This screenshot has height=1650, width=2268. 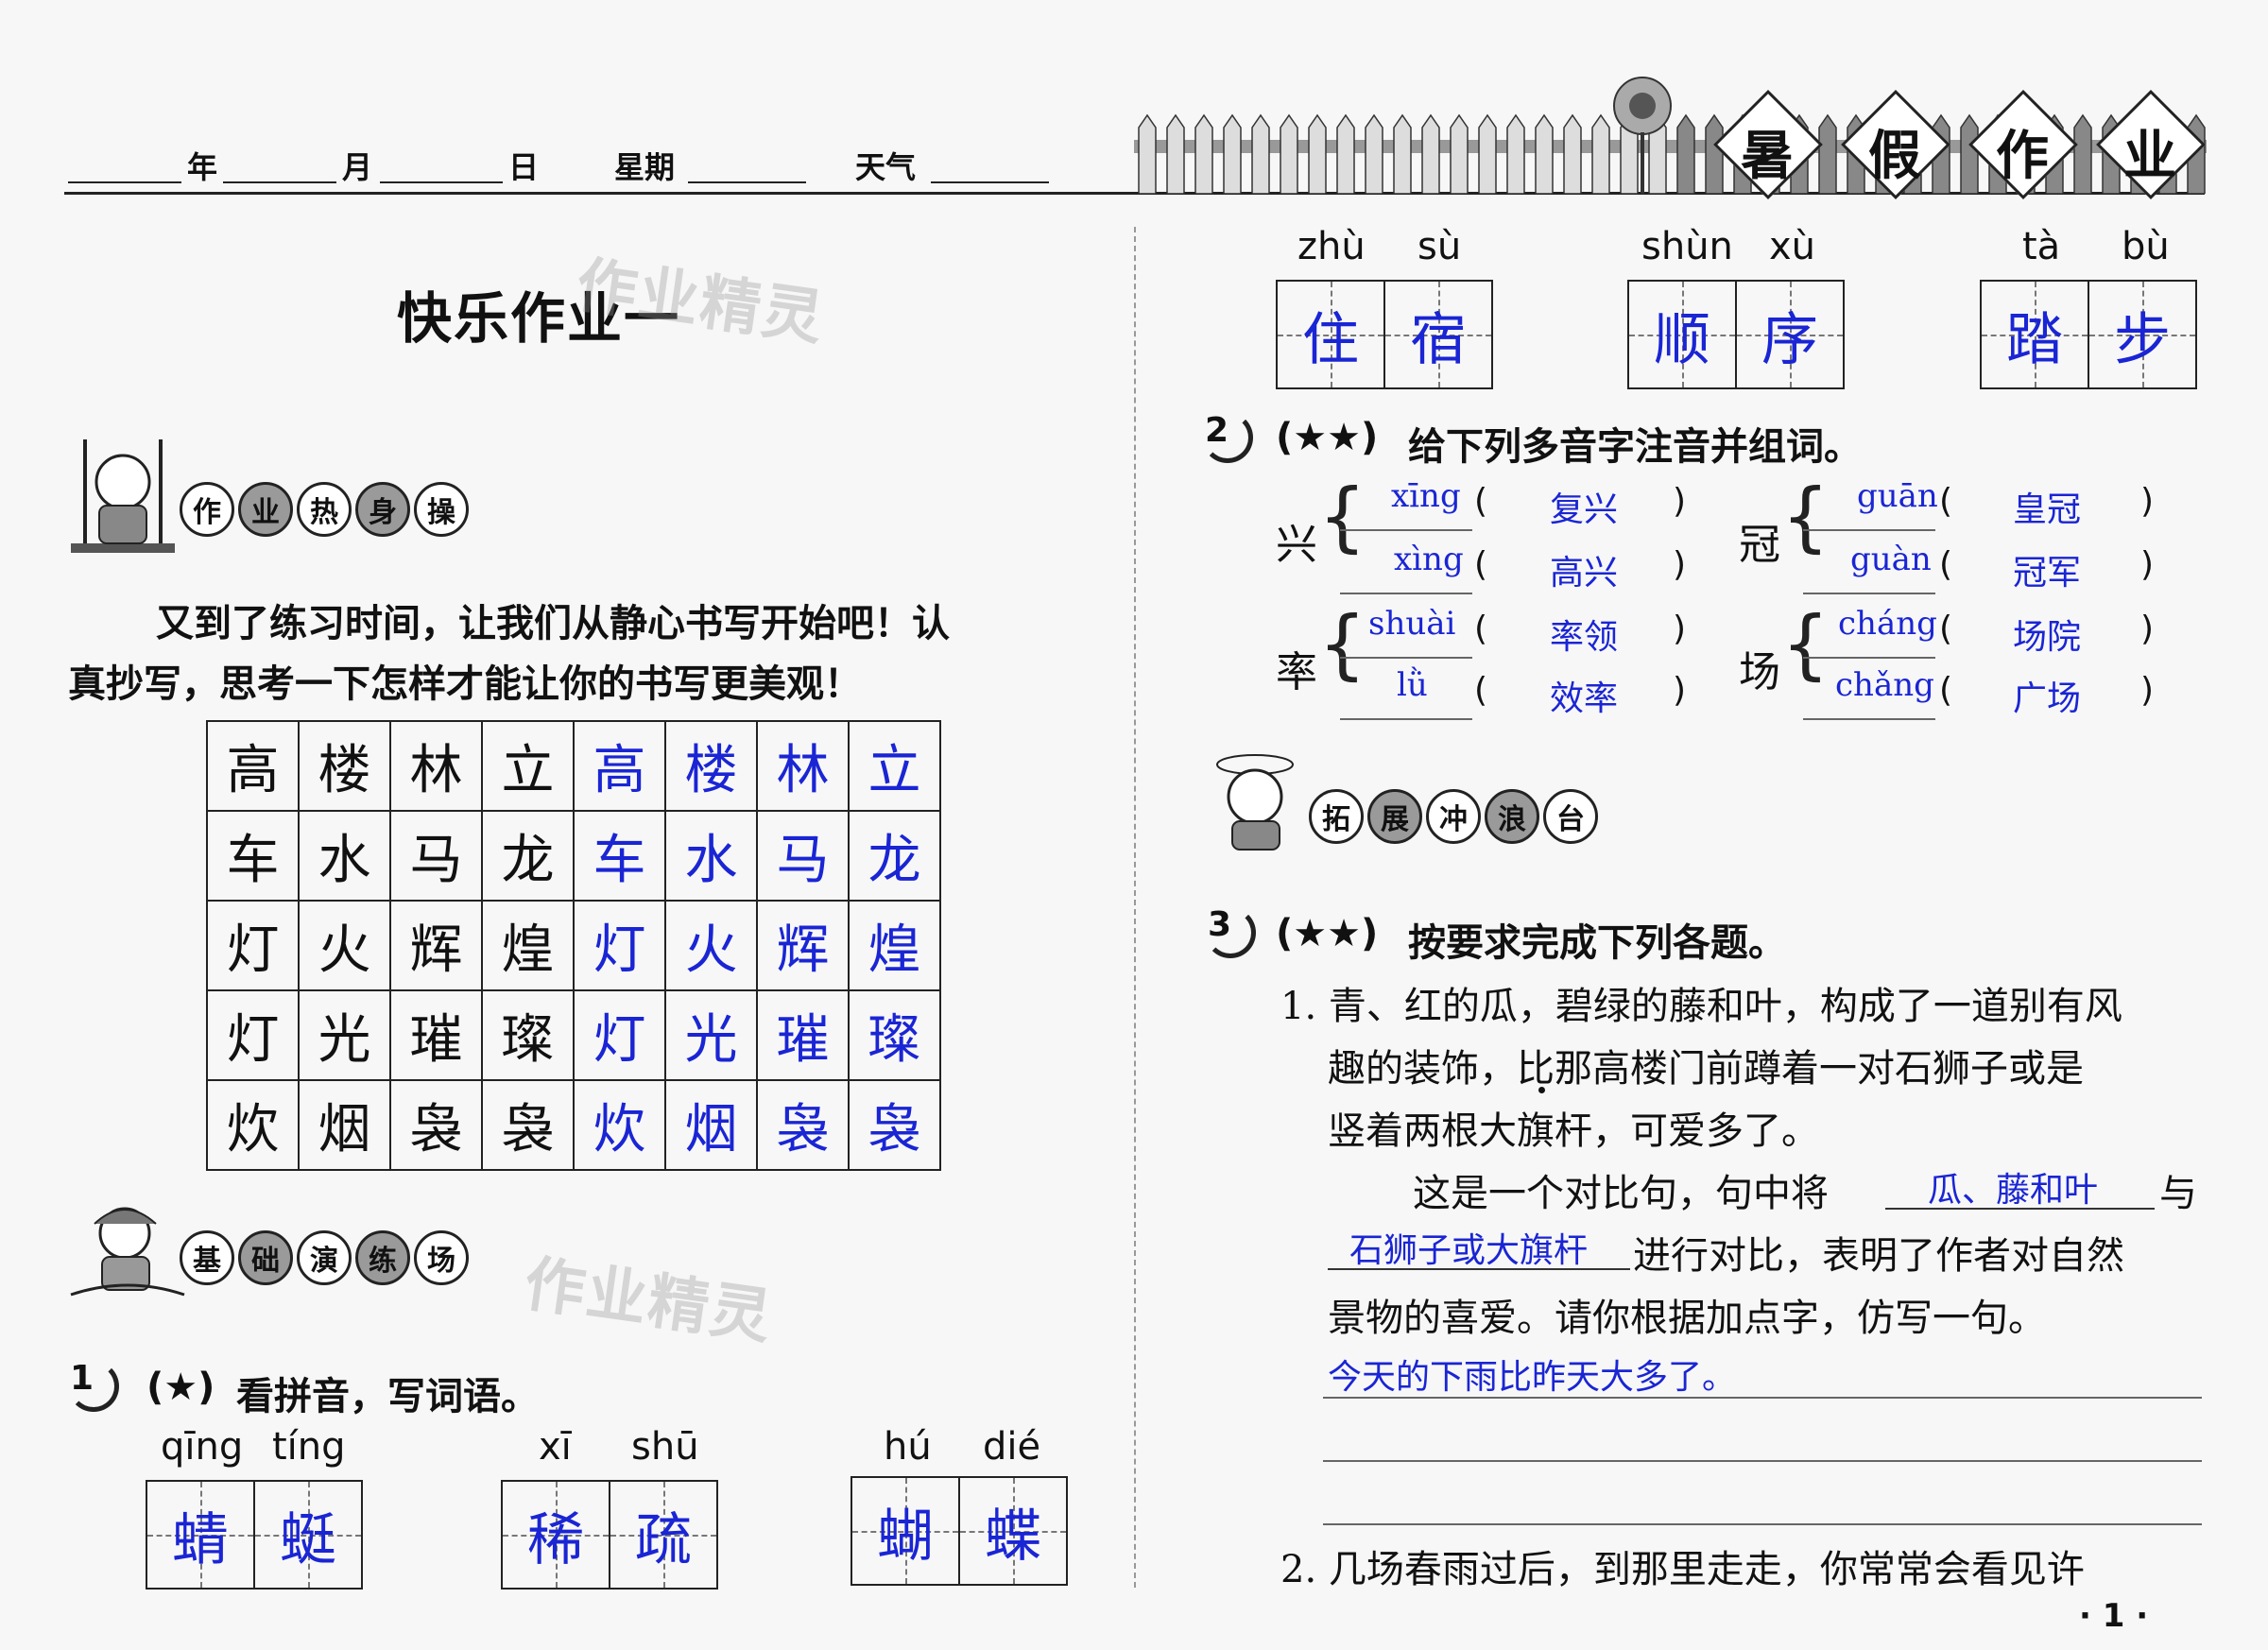 I want to click on badge-char: 基, so click(x=207, y=1257).